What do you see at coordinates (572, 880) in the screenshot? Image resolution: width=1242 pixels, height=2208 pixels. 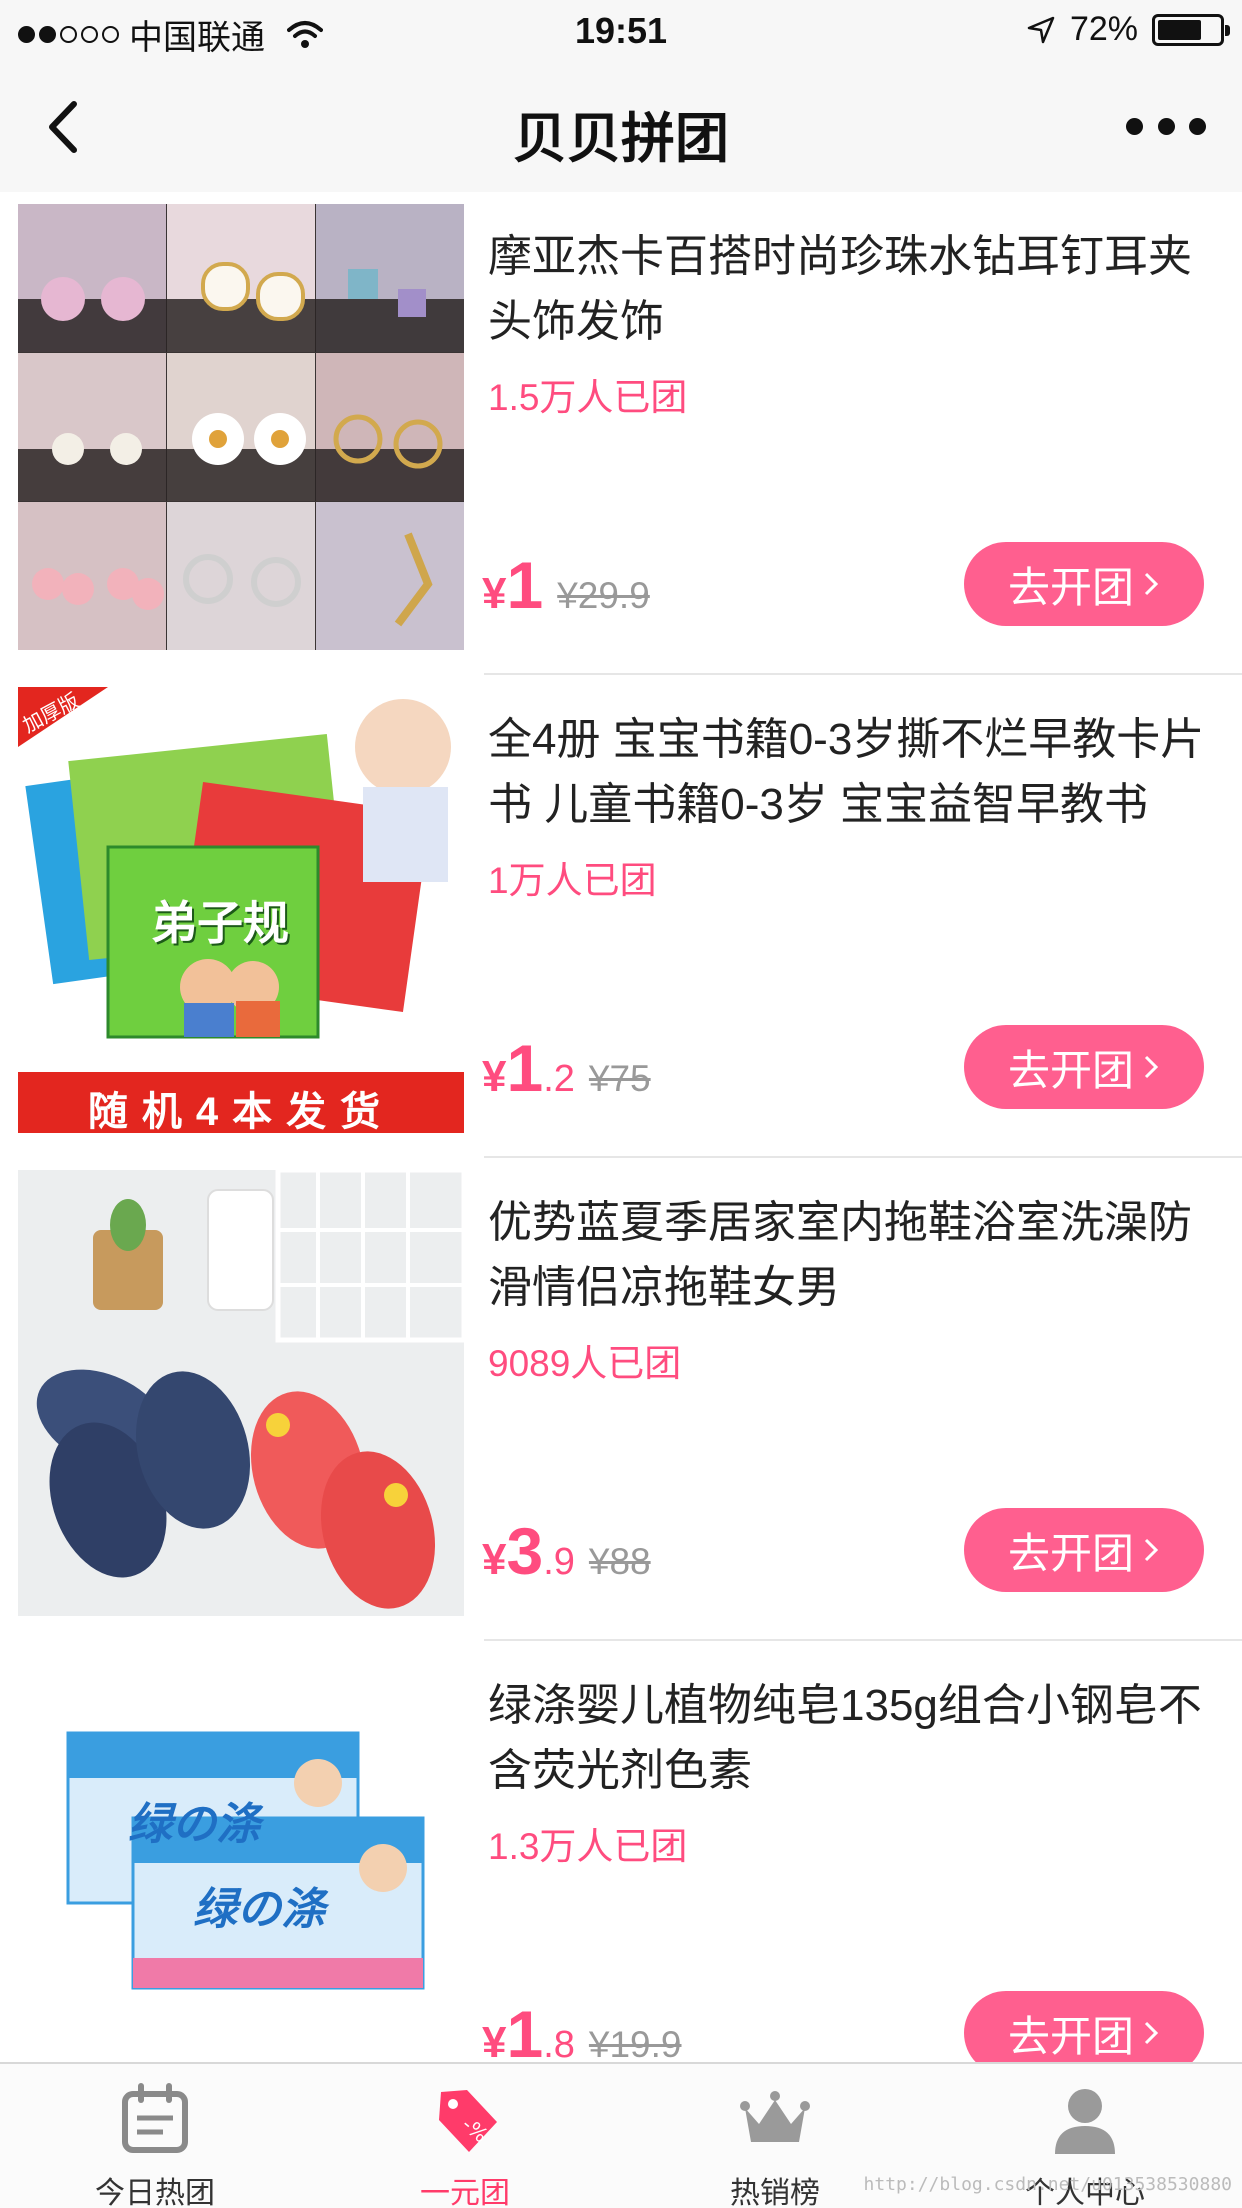 I see `sold-count: 1万人已团` at bounding box center [572, 880].